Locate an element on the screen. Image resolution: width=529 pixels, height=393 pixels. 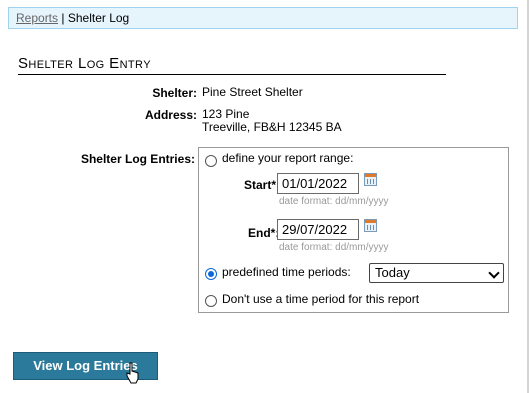
address-line2: Treeville, FB&H 12345 BA is located at coordinates (272, 127).